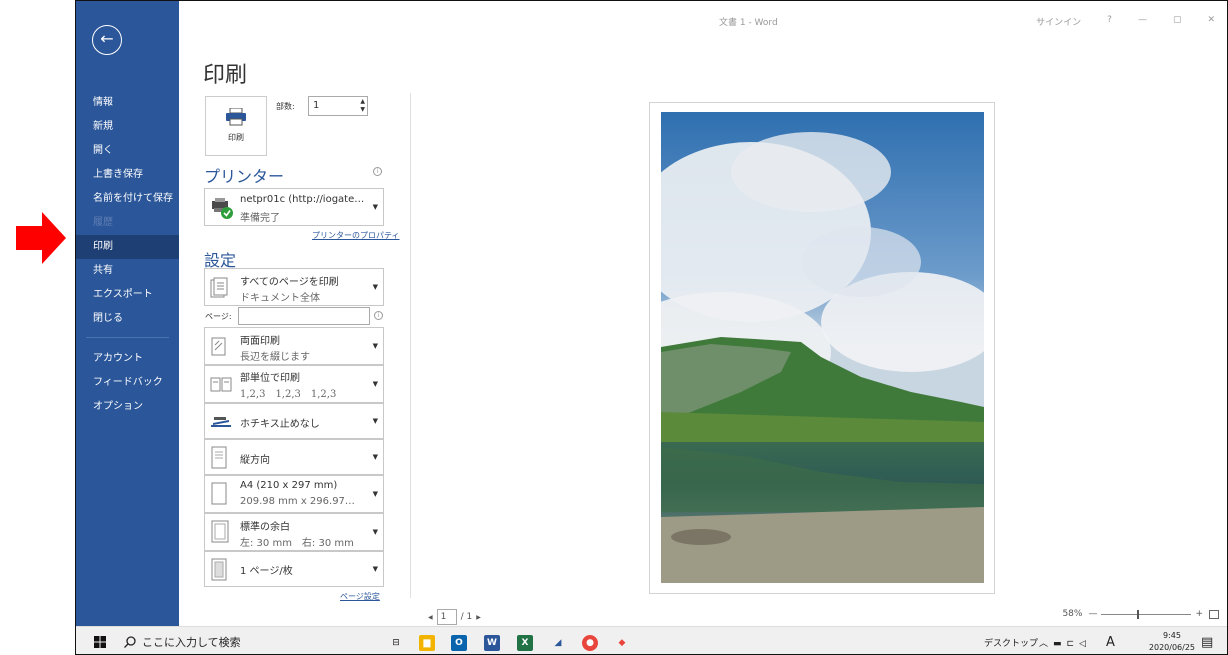 Image resolution: width=1228 pixels, height=655 pixels. I want to click on collate-select: 部単位で印刷 1,2,3 1,2,3 1,2,3 ▼, so click(294, 384).